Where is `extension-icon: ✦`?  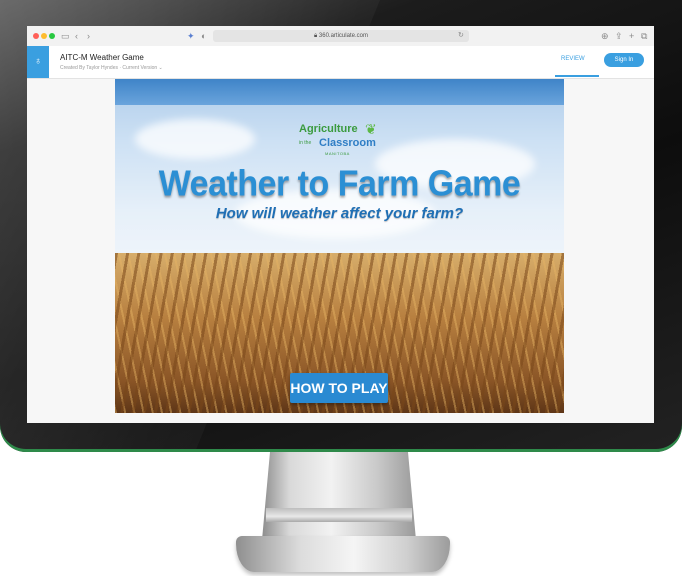 extension-icon: ✦ is located at coordinates (191, 36).